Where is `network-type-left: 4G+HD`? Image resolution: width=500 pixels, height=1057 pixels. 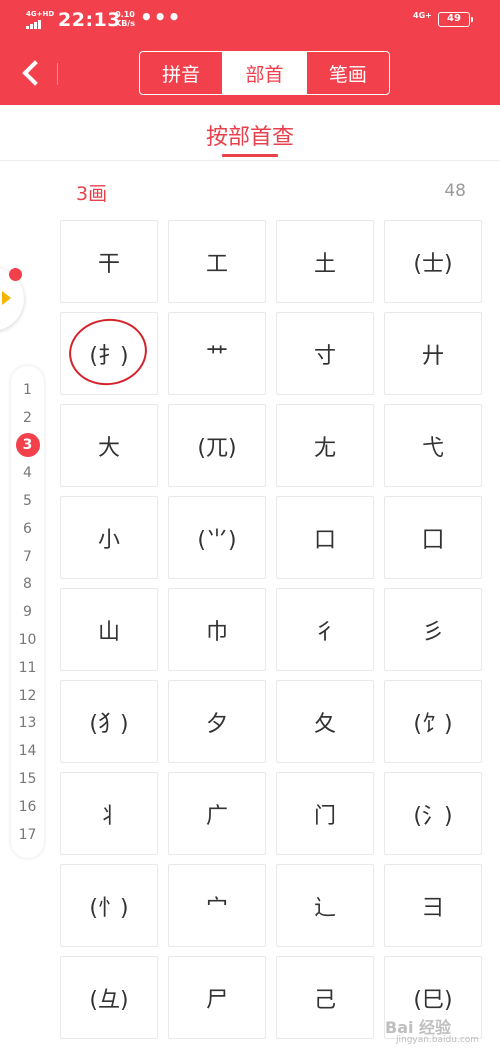
network-type-left: 4G+HD is located at coordinates (40, 14).